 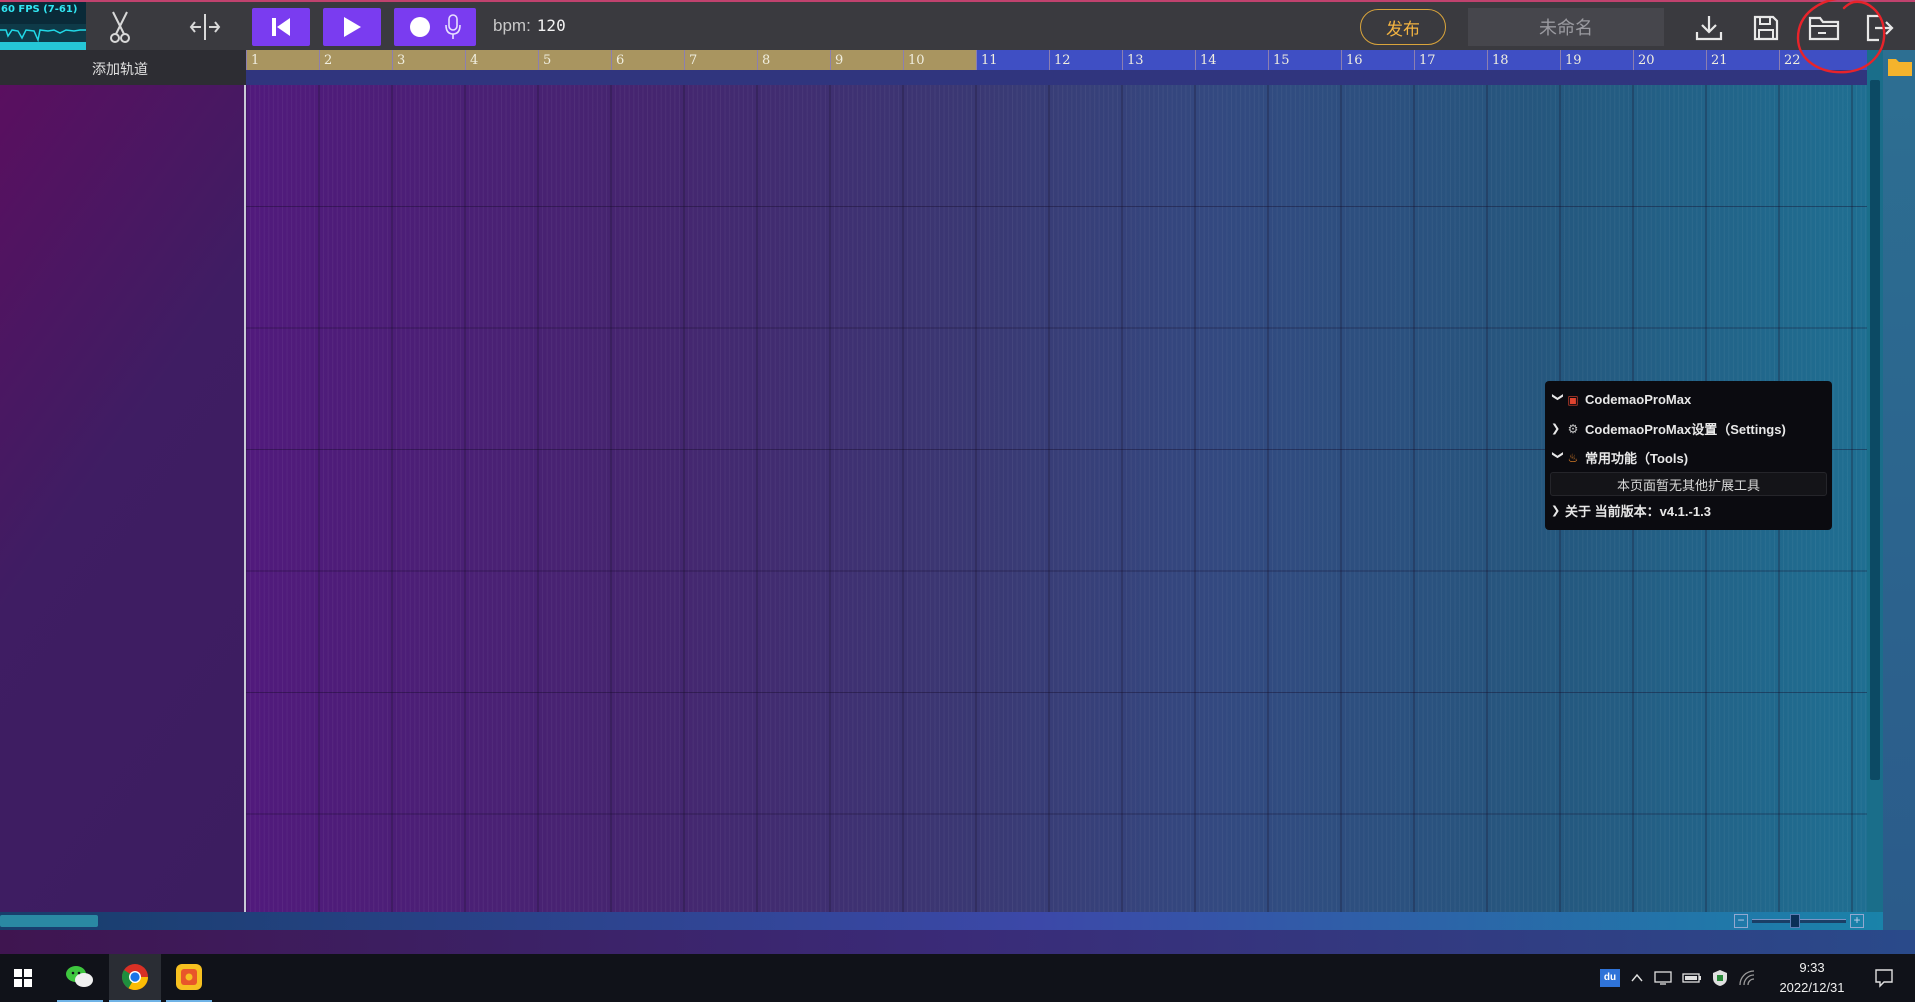 I want to click on zoom-control: − +, so click(x=1799, y=921).